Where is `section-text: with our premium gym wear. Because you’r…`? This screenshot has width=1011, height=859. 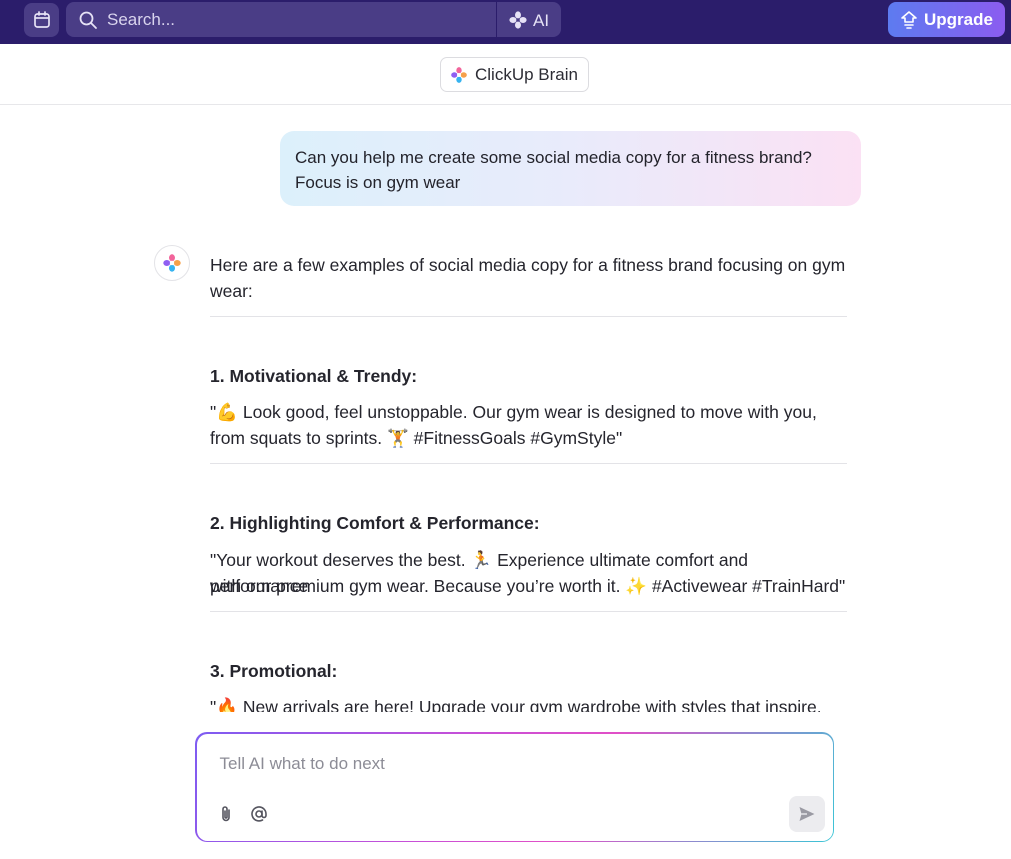
section-text: with our premium gym wear. Because you’r… is located at coordinates (528, 586).